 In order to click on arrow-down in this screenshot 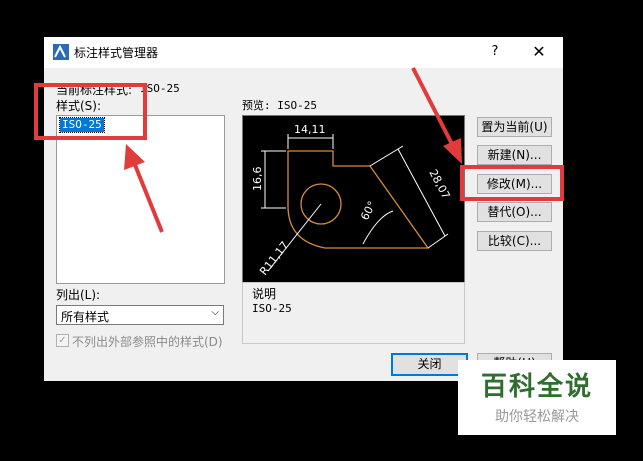, I will do `click(436, 115)`.